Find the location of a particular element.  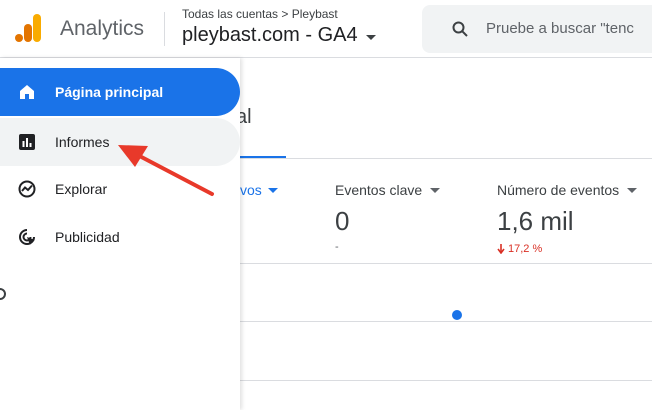

property-selector: pleybast.com - GA4 is located at coordinates (279, 35).